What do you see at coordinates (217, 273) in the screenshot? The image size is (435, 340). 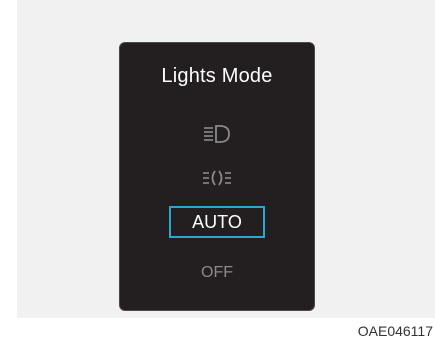 I see `option-off: OFF` at bounding box center [217, 273].